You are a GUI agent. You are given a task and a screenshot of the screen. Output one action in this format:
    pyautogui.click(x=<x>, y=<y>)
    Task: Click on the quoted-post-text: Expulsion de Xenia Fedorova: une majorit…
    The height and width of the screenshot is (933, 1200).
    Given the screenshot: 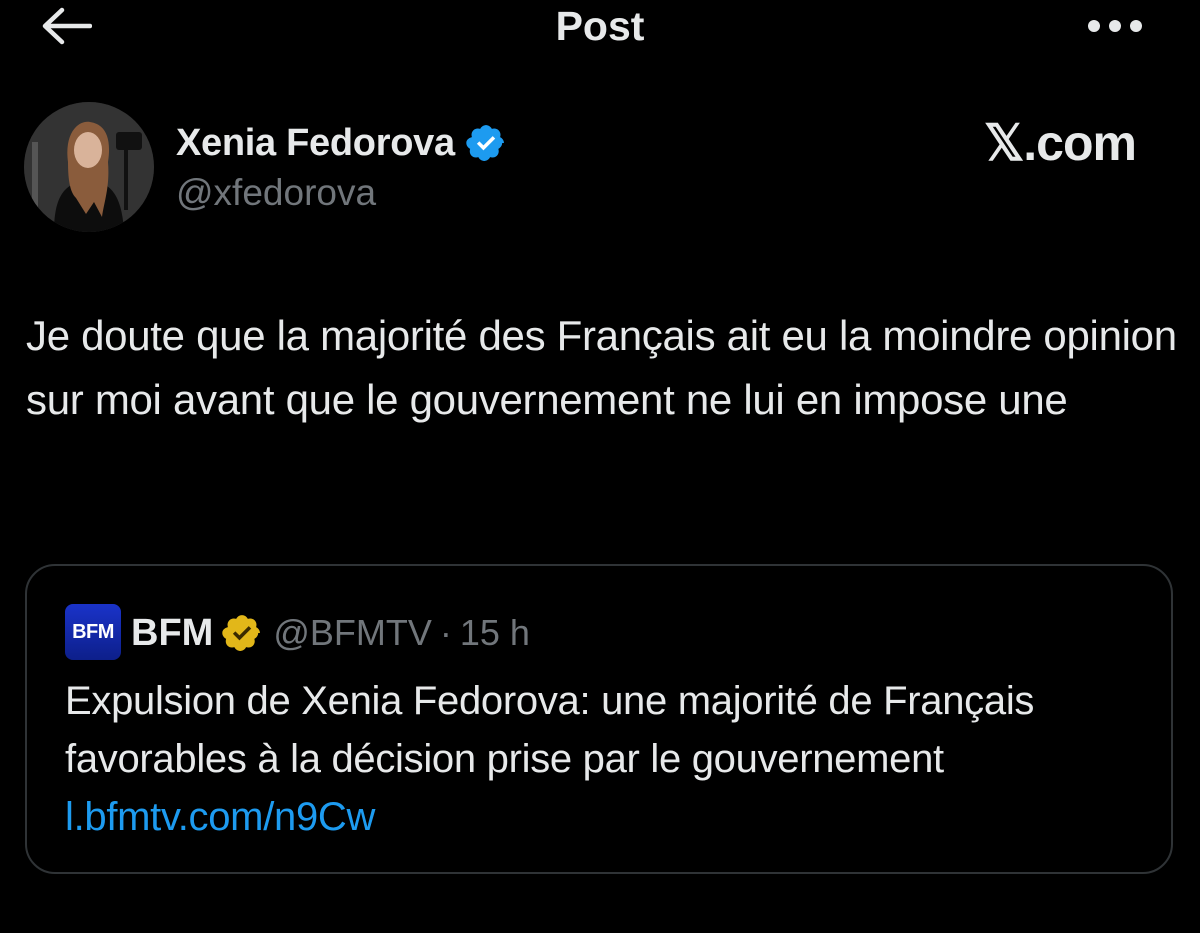 What is the action you would take?
    pyautogui.click(x=550, y=730)
    